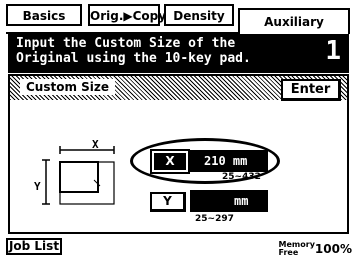  I want to click on diagram-y-label: Y, so click(37, 186).